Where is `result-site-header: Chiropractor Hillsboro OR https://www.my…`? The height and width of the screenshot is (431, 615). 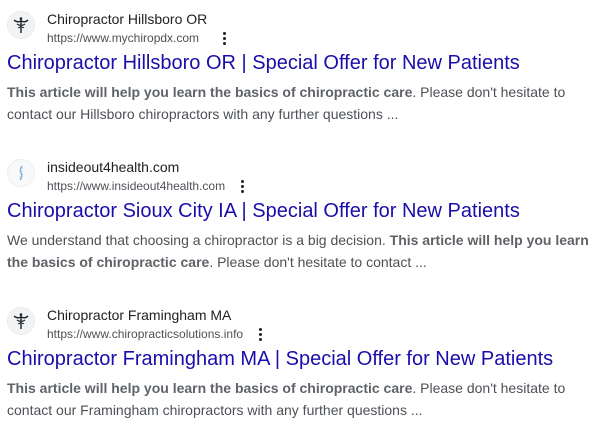 result-site-header: Chiropractor Hillsboro OR https://www.my… is located at coordinates (307, 27).